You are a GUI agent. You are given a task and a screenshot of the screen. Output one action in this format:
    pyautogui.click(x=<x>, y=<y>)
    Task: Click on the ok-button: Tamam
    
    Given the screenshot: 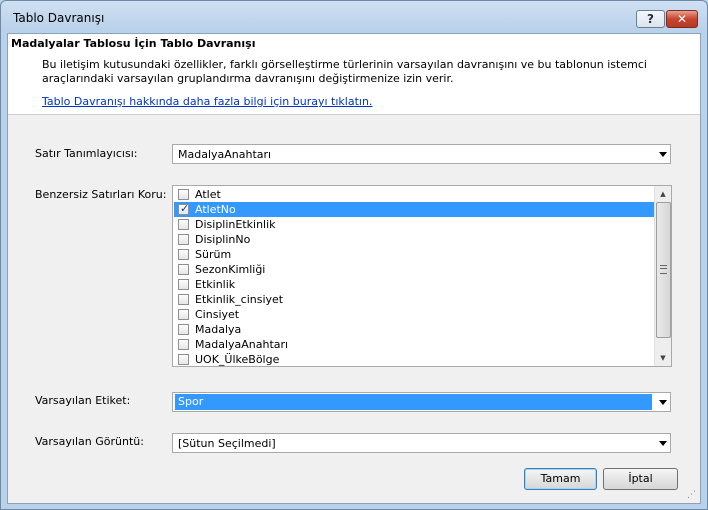 What is the action you would take?
    pyautogui.click(x=560, y=479)
    